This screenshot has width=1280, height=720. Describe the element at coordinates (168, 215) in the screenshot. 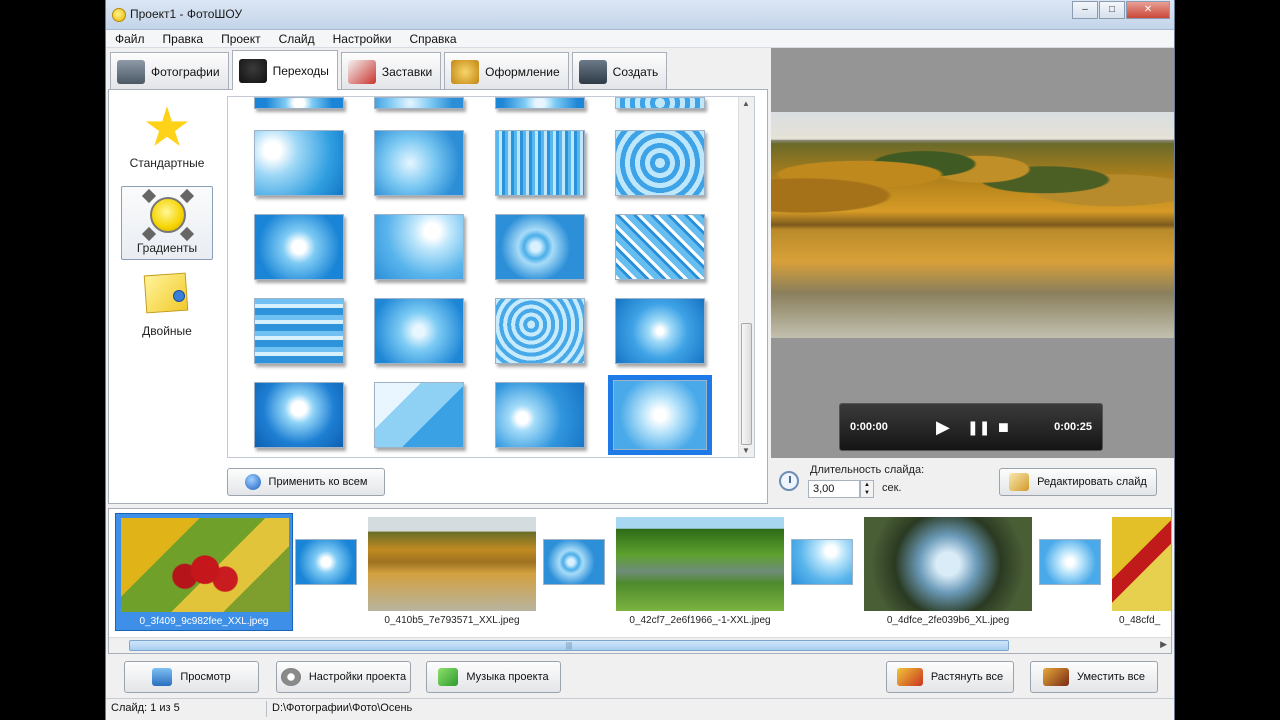

I see `gradient-icon` at that location.